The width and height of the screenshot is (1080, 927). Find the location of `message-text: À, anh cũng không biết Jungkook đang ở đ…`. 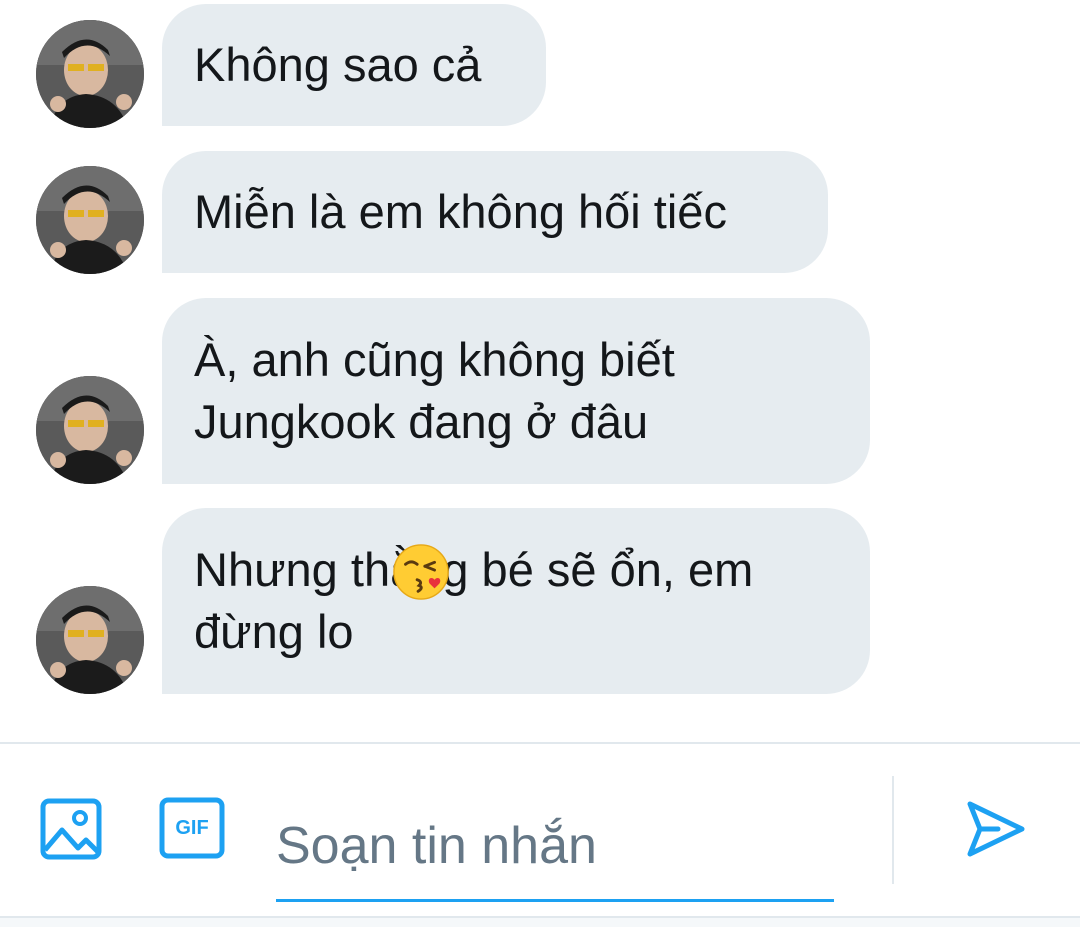

message-text: À, anh cũng không biết Jungkook đang ở đ… is located at coordinates (434, 390).